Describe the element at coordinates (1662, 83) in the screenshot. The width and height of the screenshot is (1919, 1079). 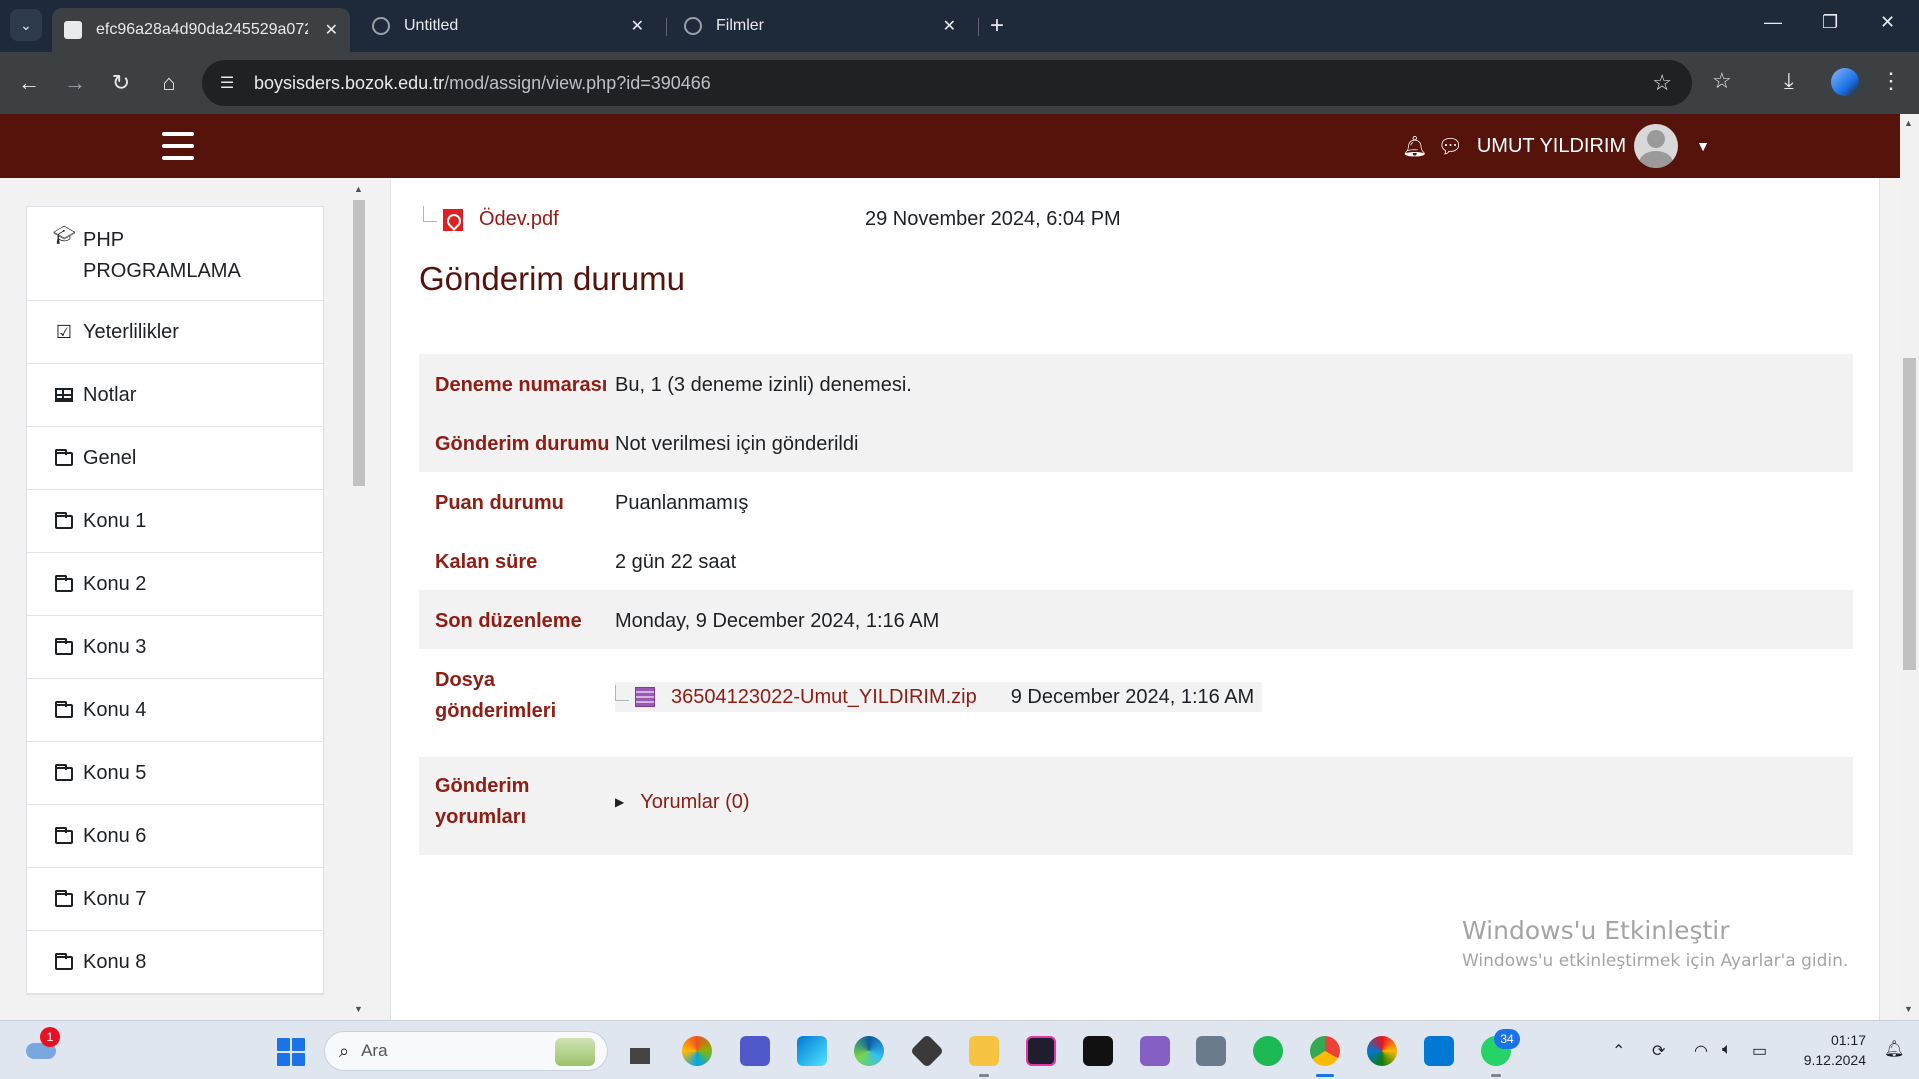
I see `bookmark-star-icon: ☆` at that location.